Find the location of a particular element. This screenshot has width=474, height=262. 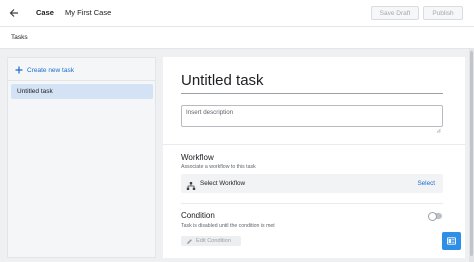

create-new-task-label: Create new task is located at coordinates (50, 70).